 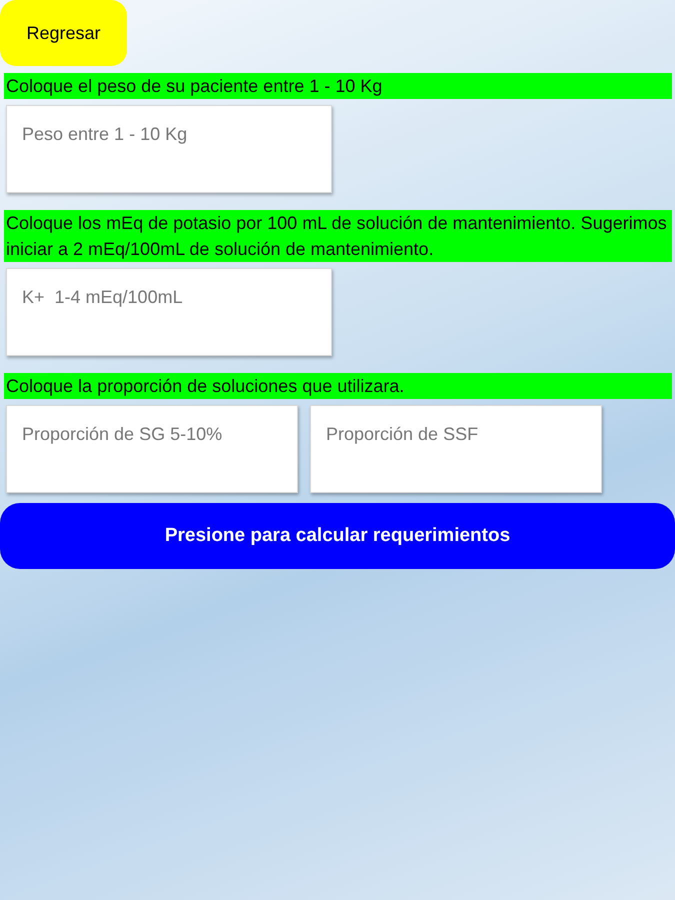 I want to click on prompt-label: Coloque los mEq de potasio por 100 mL de solución de mantenimiento. Sugerimos iniciar a 2 mEq/100mL de solución de mantenimiento., so click(x=338, y=236).